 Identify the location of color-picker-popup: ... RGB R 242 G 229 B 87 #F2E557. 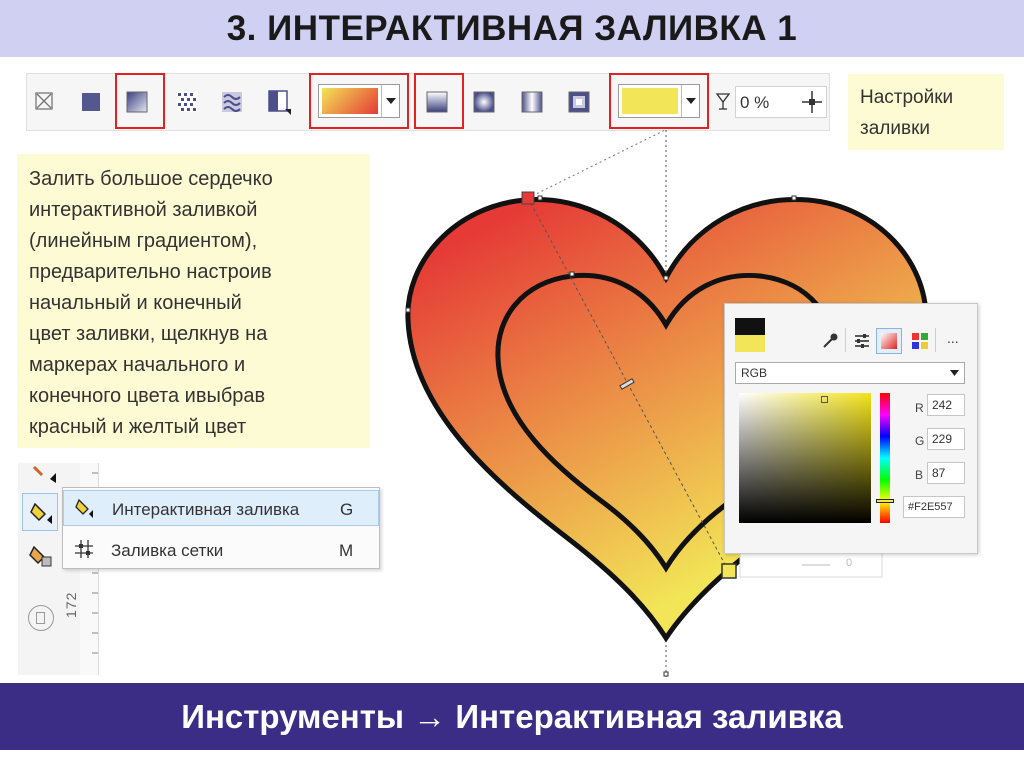
(851, 428).